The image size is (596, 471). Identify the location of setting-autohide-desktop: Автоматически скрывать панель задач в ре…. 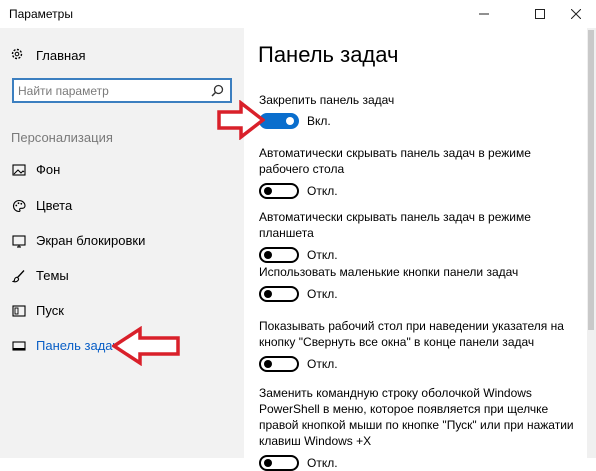
(416, 172).